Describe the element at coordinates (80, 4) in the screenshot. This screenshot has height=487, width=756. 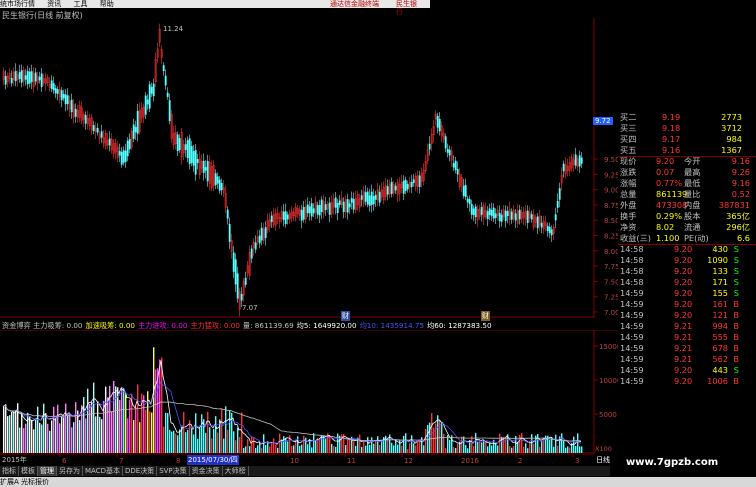
I see `menu-tools: 工具` at that location.